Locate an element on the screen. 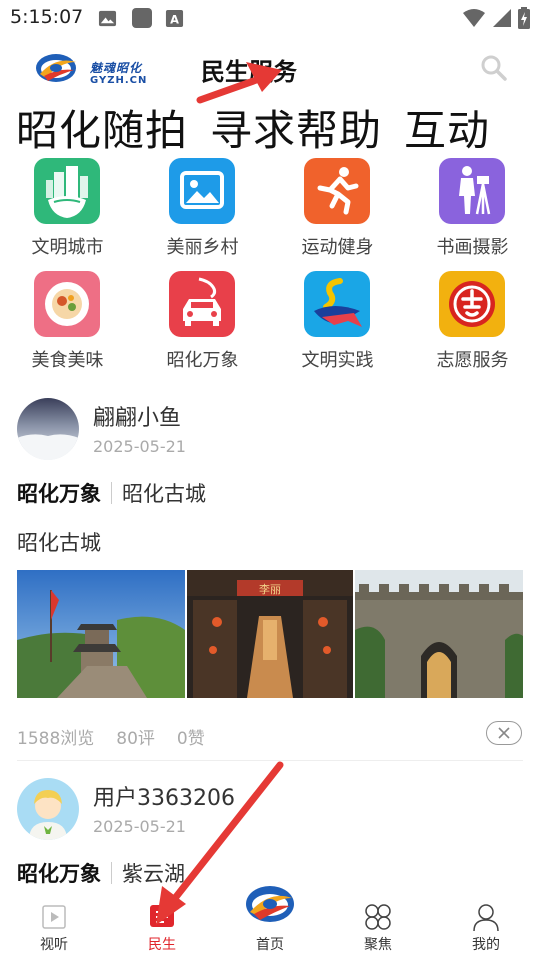 This screenshot has width=540, height=960. volunteer-badge-icon is located at coordinates (472, 304).